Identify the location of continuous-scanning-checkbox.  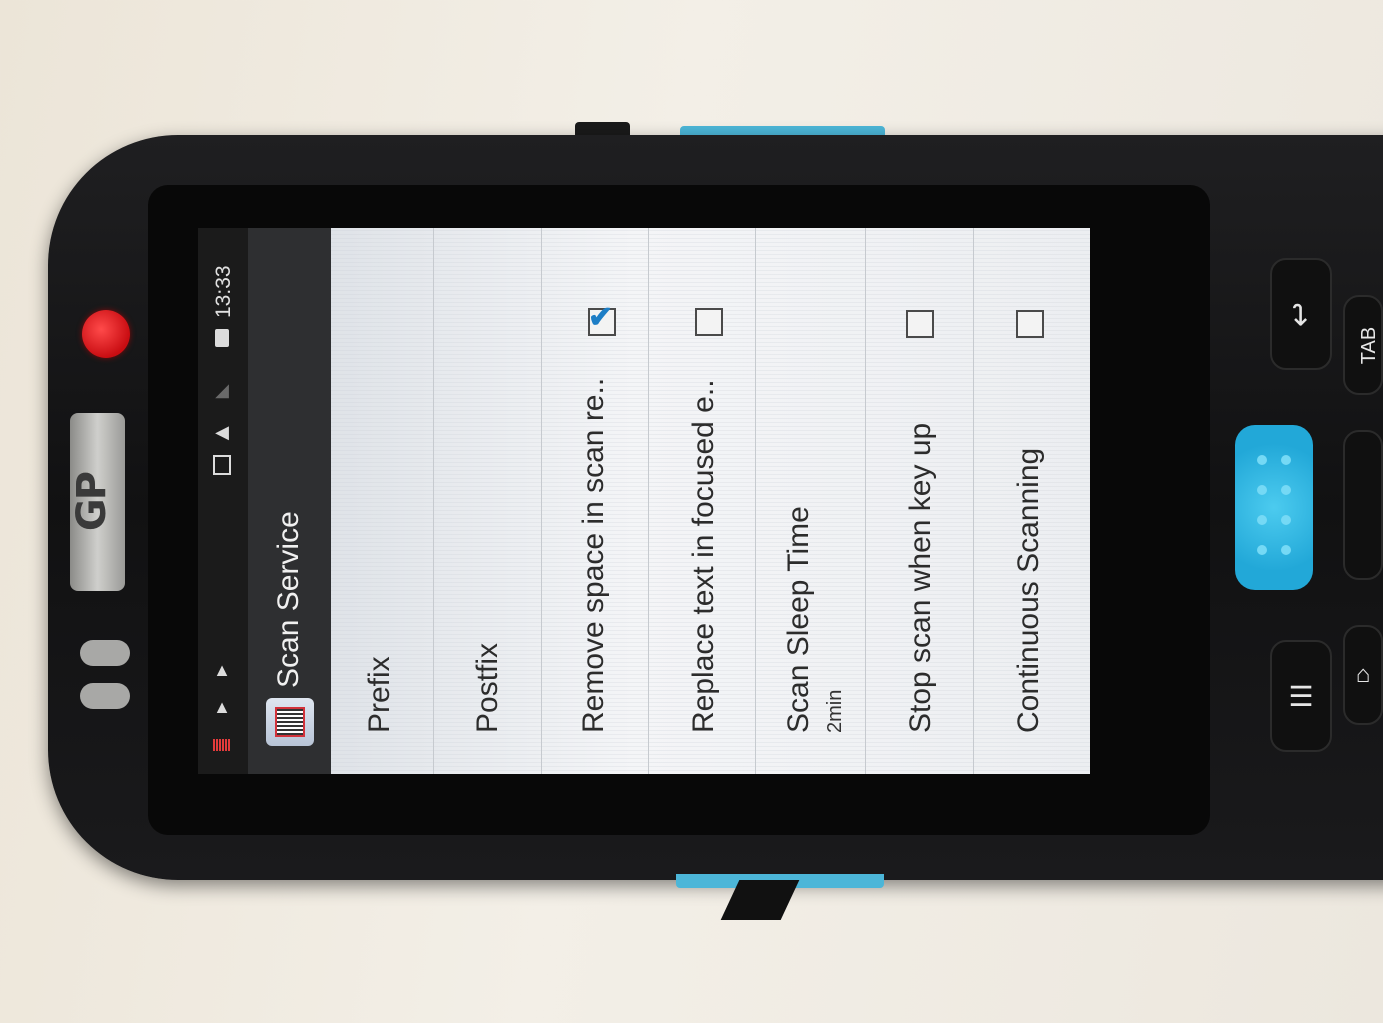
(1030, 324).